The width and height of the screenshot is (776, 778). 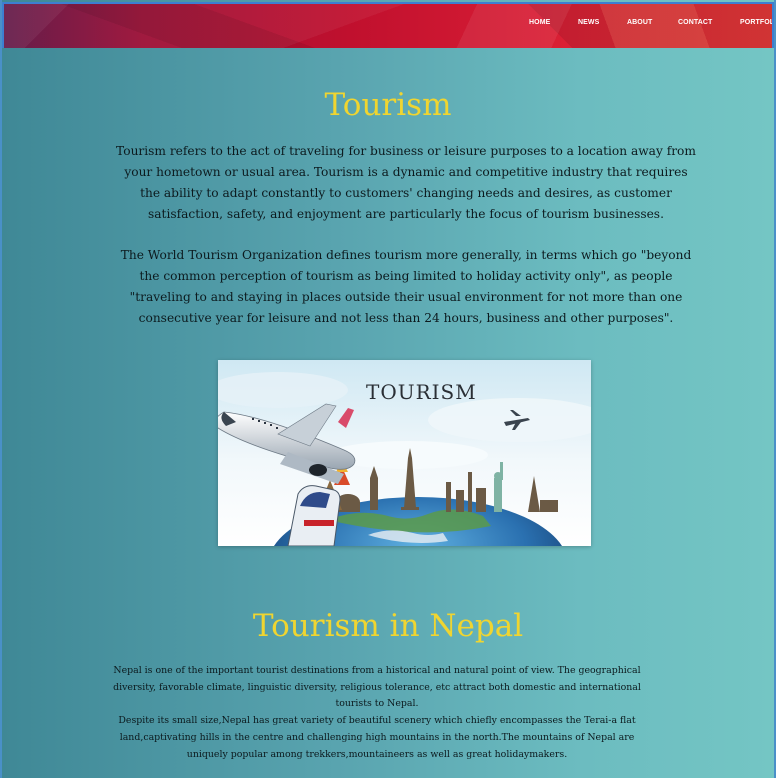 I want to click on nav-link-about: ABOUT, so click(x=639, y=23).